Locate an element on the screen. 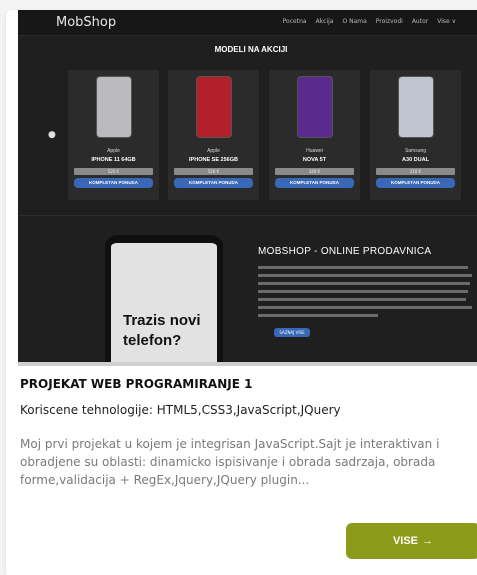 Image resolution: width=477 pixels, height=575 pixels. preview-product-model: IPHONE SE 256GB is located at coordinates (213, 160).